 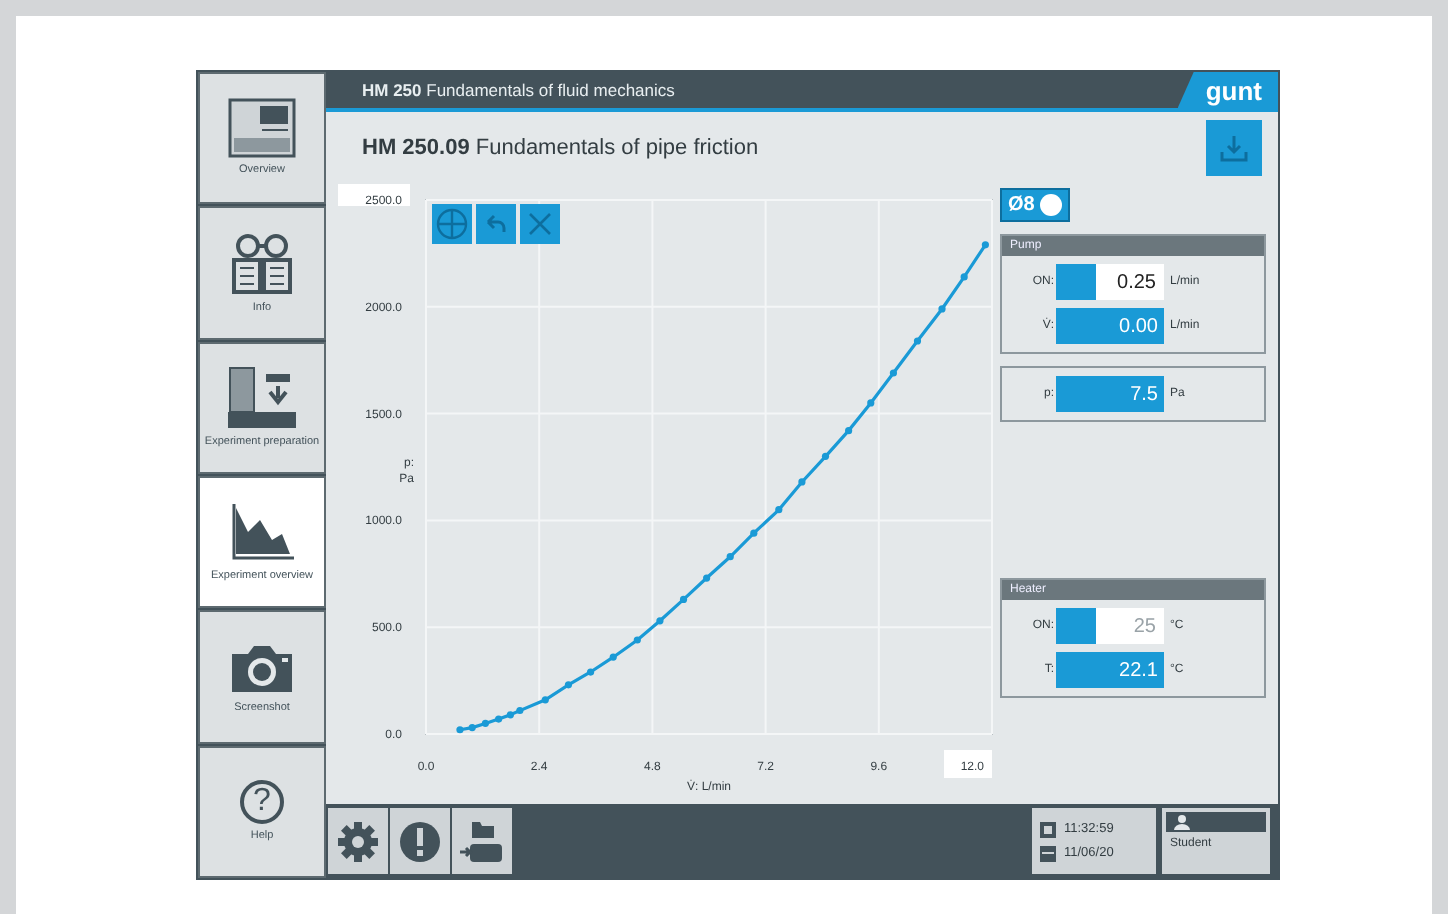 What do you see at coordinates (1048, 829) in the screenshot?
I see `clock-icon` at bounding box center [1048, 829].